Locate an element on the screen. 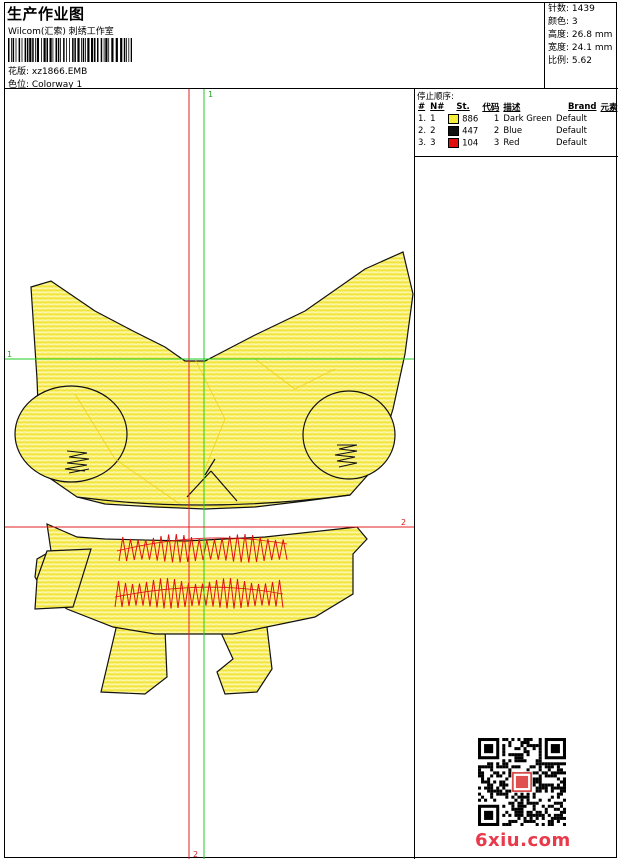  stat-scale: 比例: 5.62 is located at coordinates (570, 61).